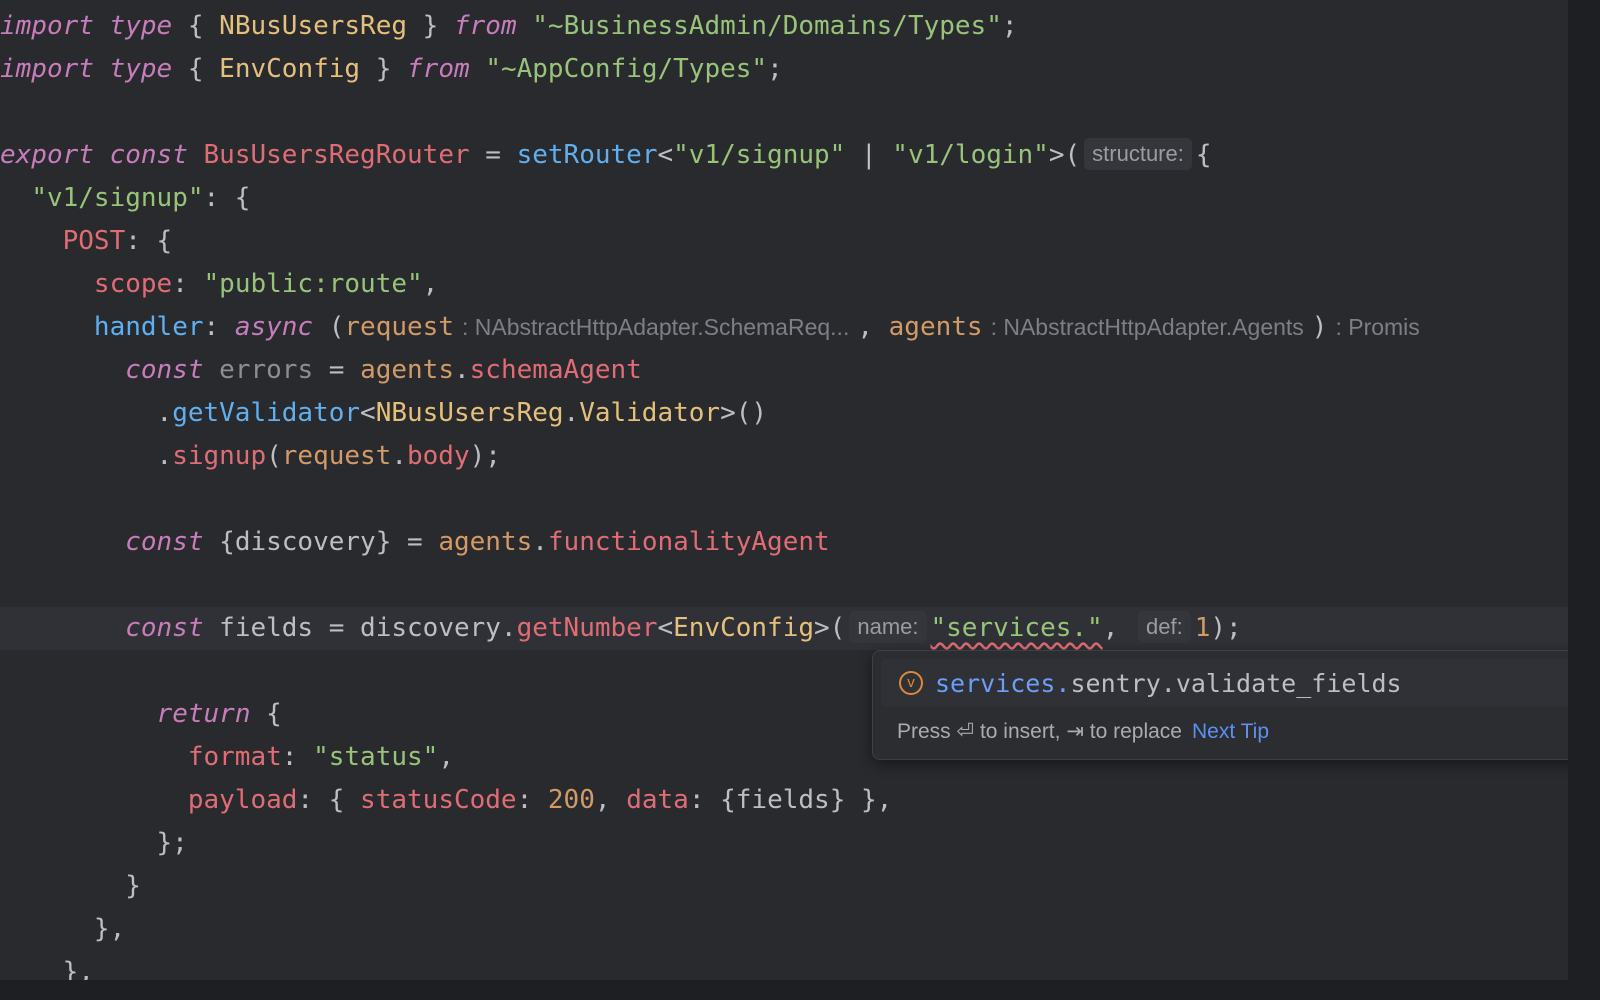 Image resolution: width=1600 pixels, height=1000 pixels. Describe the element at coordinates (329, 327) in the screenshot. I see `code-token: (` at that location.